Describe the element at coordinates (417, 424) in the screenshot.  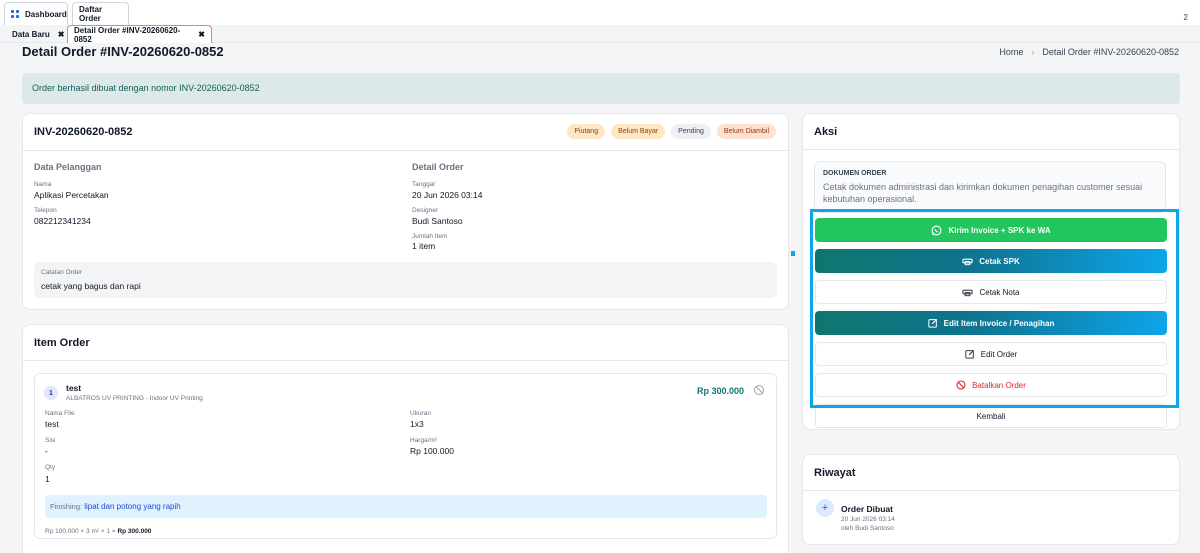
I see `item-size: 1x3` at that location.